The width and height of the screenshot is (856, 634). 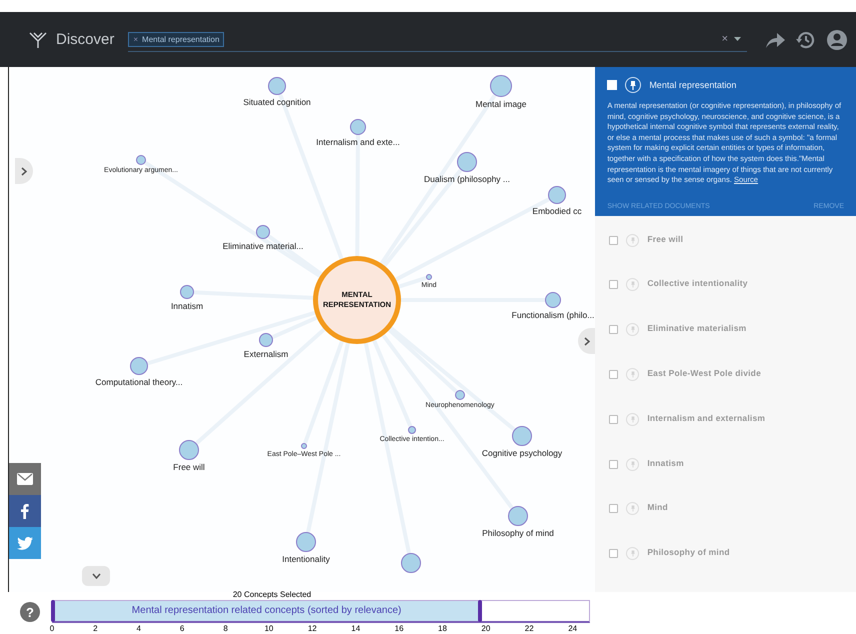 What do you see at coordinates (189, 467) in the screenshot?
I see `node-label: Free will` at bounding box center [189, 467].